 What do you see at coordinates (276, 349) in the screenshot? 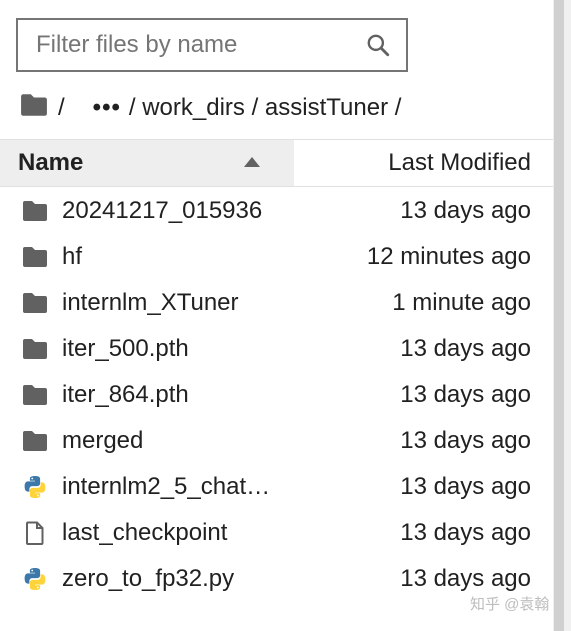
I see `file-row: iter_500.pth 13 days ago` at bounding box center [276, 349].